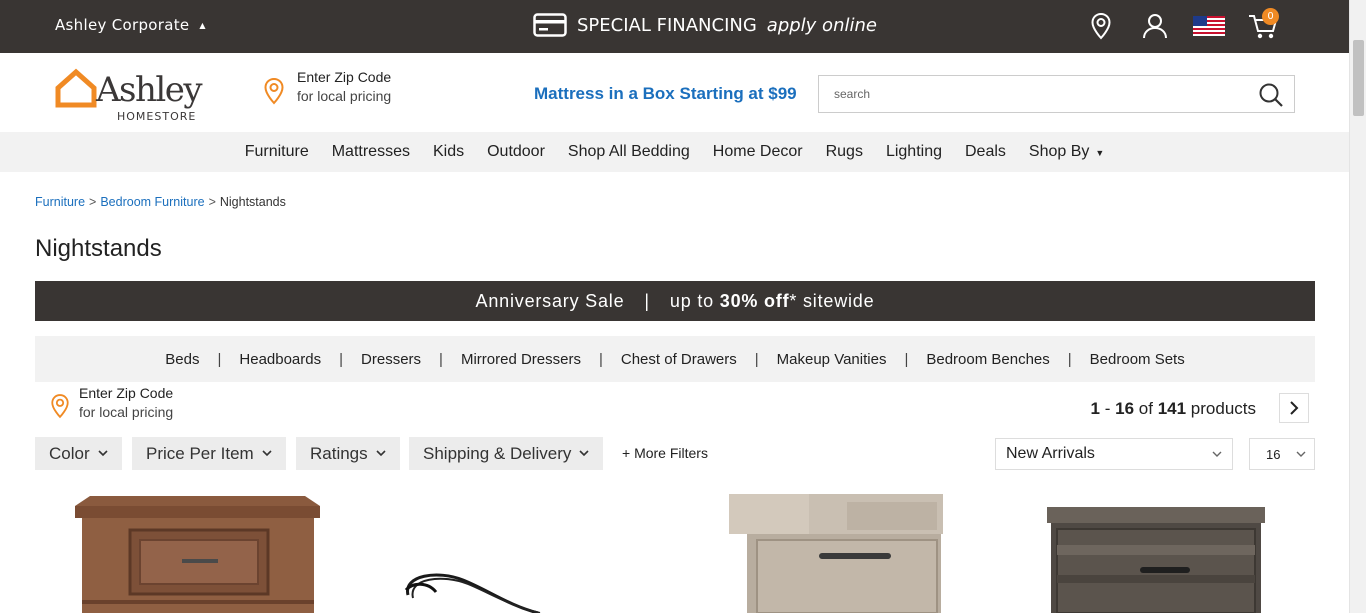  What do you see at coordinates (1223, 408) in the screenshot?
I see `results-unit: products` at bounding box center [1223, 408].